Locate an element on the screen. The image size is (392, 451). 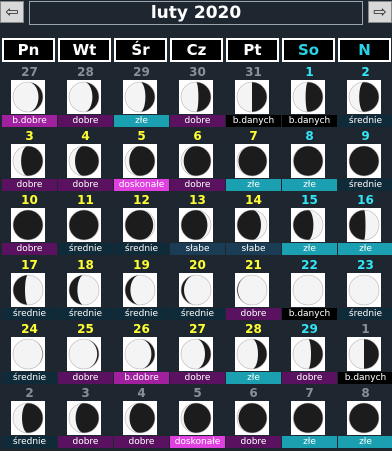
day-number: 23 is located at coordinates (365, 265).